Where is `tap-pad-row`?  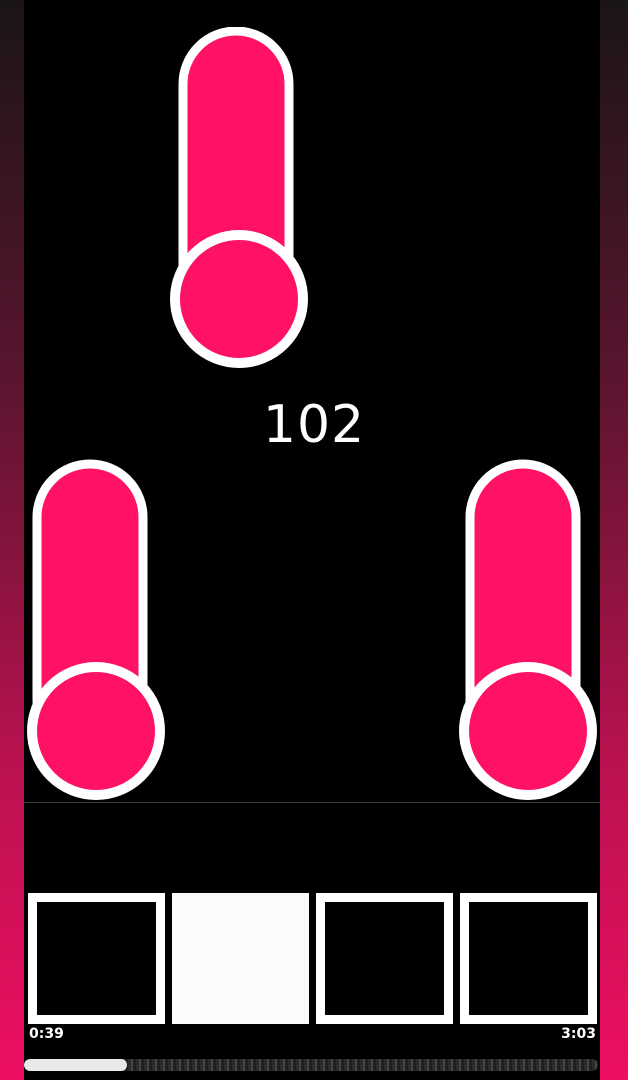 tap-pad-row is located at coordinates (313, 958).